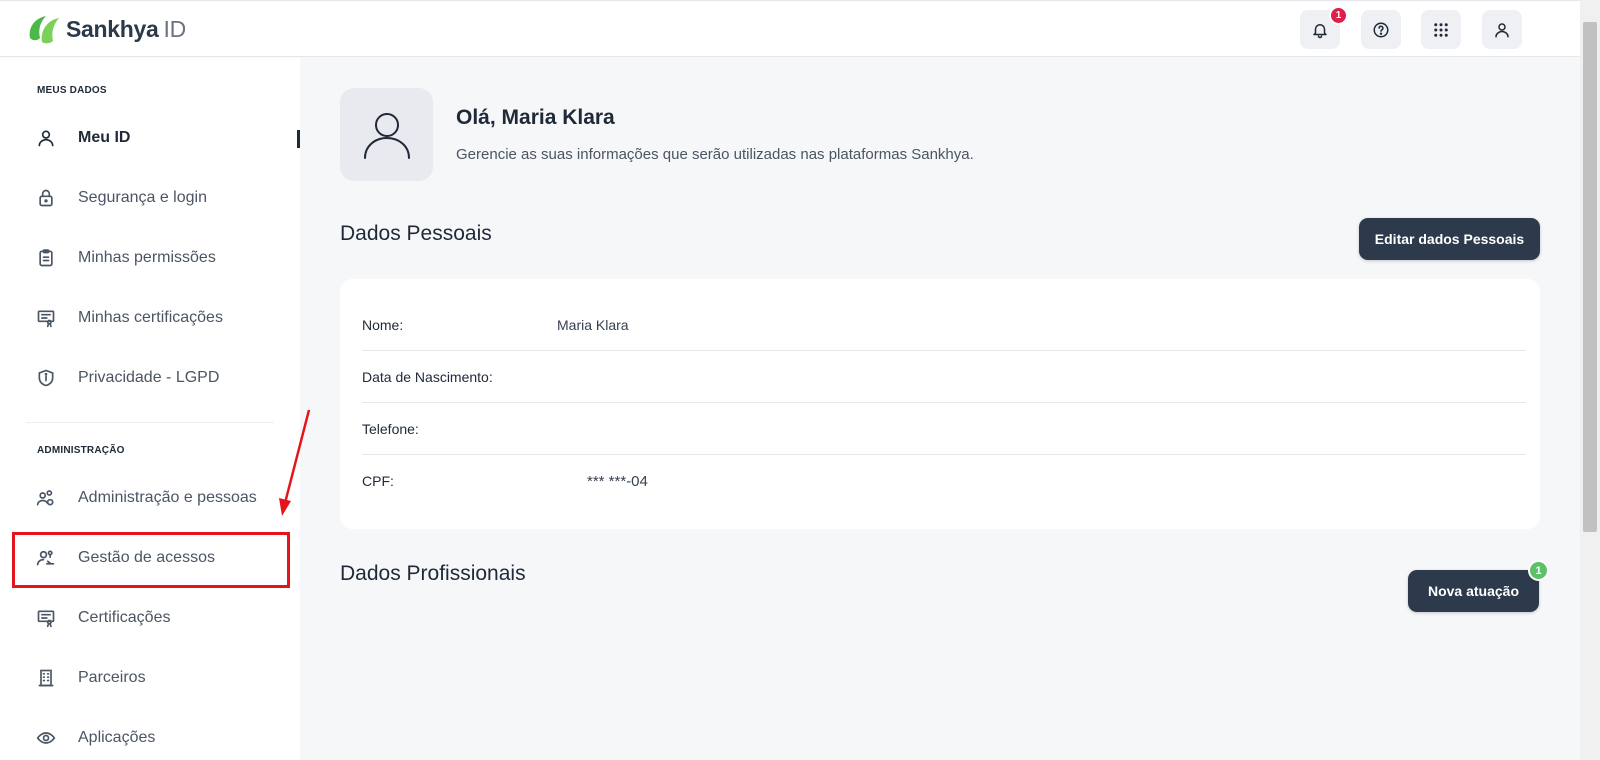 The image size is (1600, 760). What do you see at coordinates (124, 617) in the screenshot?
I see `sidebar-item-label: Certificações` at bounding box center [124, 617].